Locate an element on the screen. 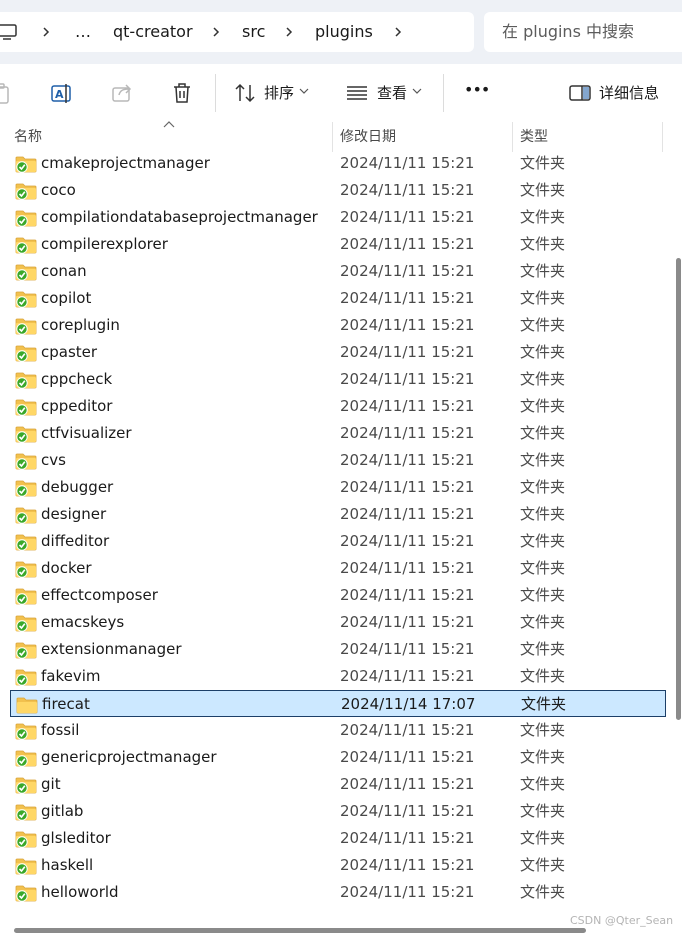  file-name: extensionmanager is located at coordinates (111, 649).